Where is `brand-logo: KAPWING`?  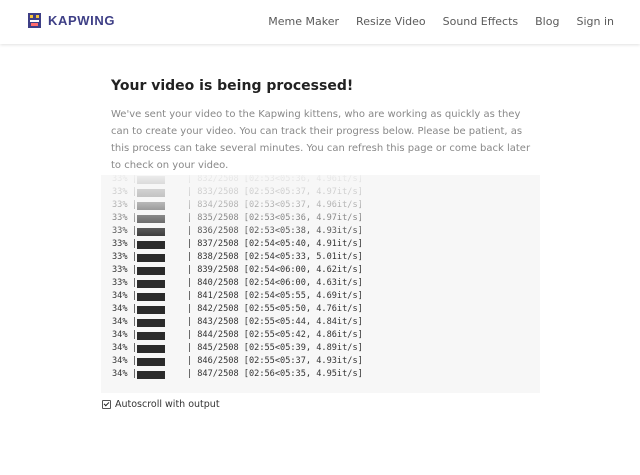 brand-logo: KAPWING is located at coordinates (71, 20).